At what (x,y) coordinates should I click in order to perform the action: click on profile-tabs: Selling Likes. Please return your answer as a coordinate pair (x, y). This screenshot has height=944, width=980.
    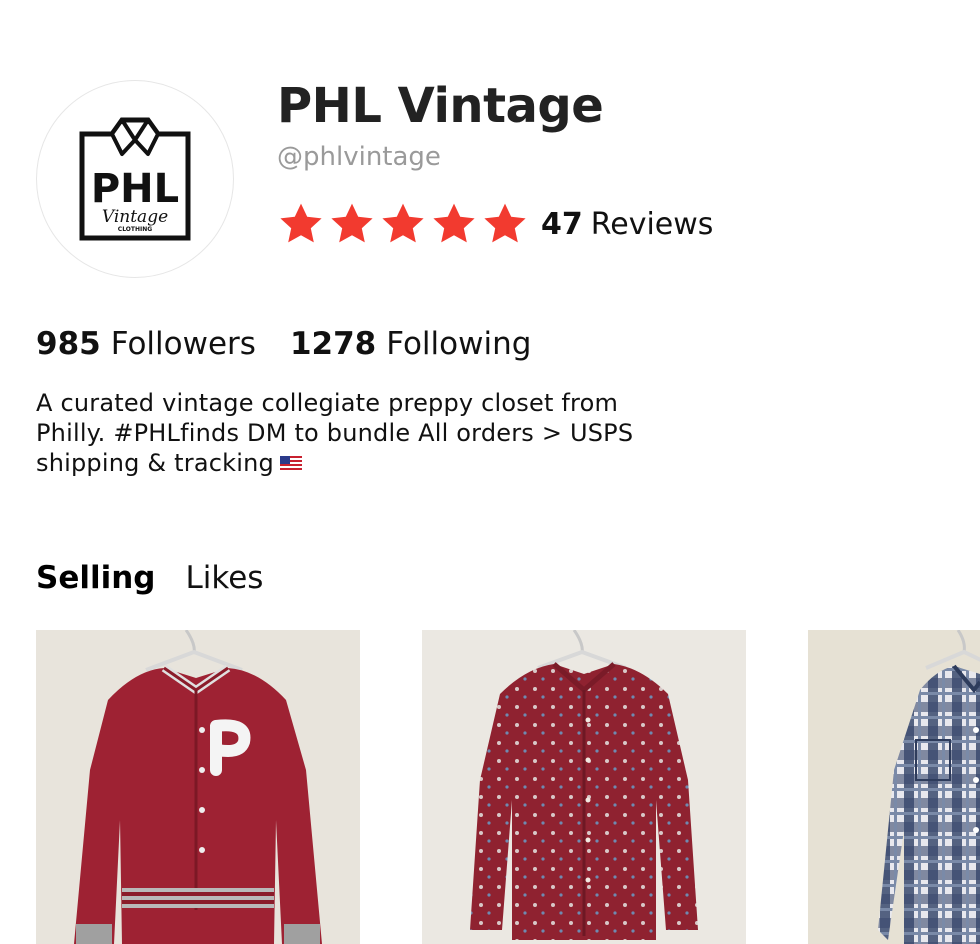
    Looking at the image, I should click on (149, 578).